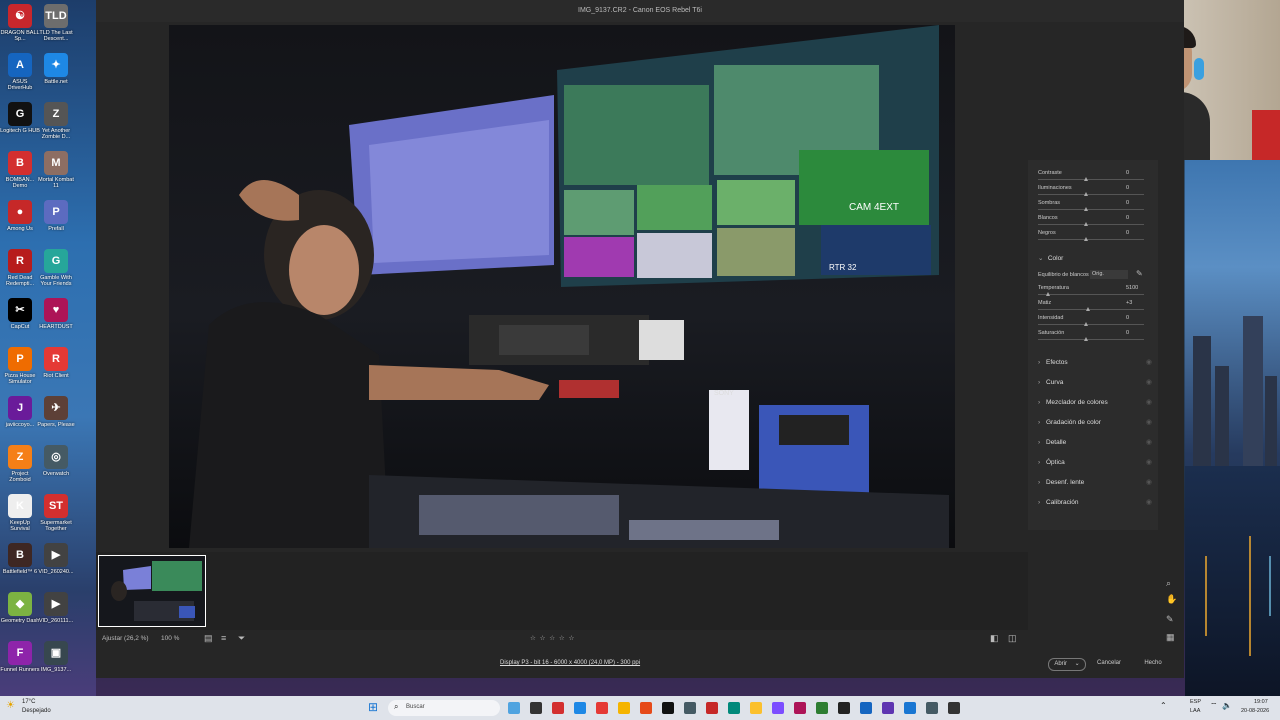  What do you see at coordinates (241, 638) in the screenshot?
I see `filter-icon: ⏷` at bounding box center [241, 638].